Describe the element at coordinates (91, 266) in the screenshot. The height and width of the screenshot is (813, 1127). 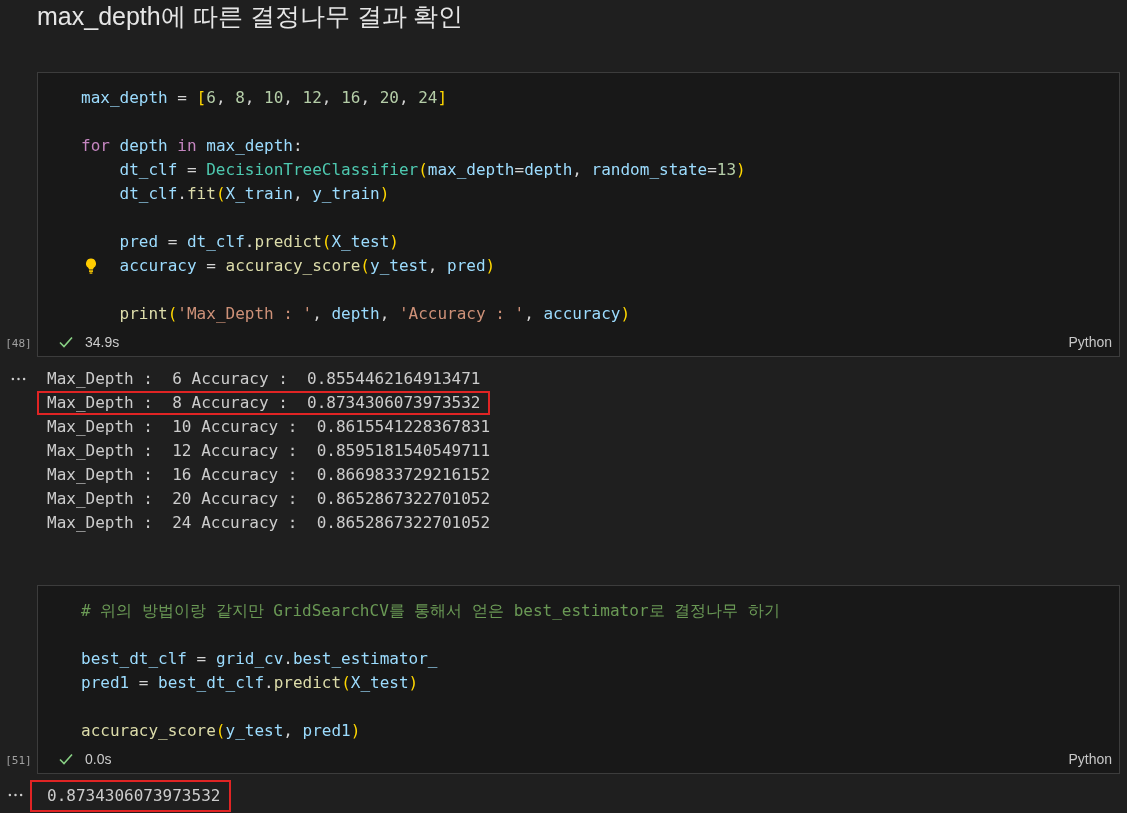
I see `lightbulb-icon` at that location.